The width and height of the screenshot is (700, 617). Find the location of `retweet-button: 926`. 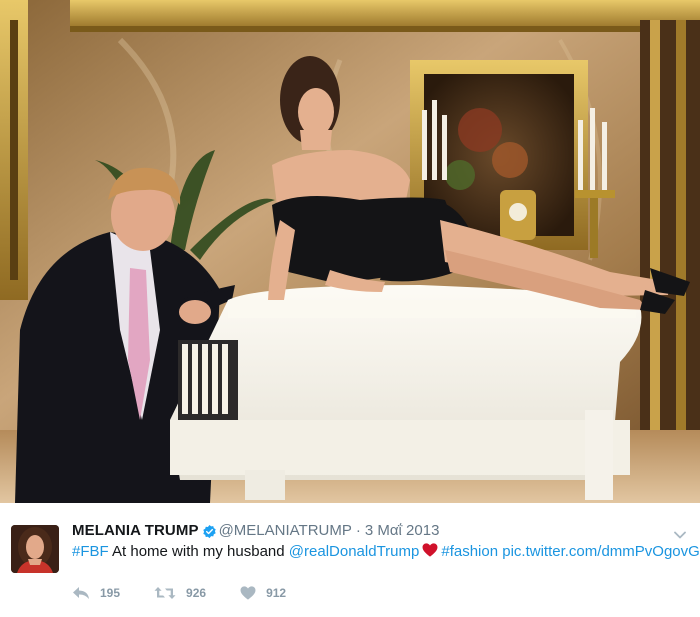

retweet-button: 926 is located at coordinates (180, 593).